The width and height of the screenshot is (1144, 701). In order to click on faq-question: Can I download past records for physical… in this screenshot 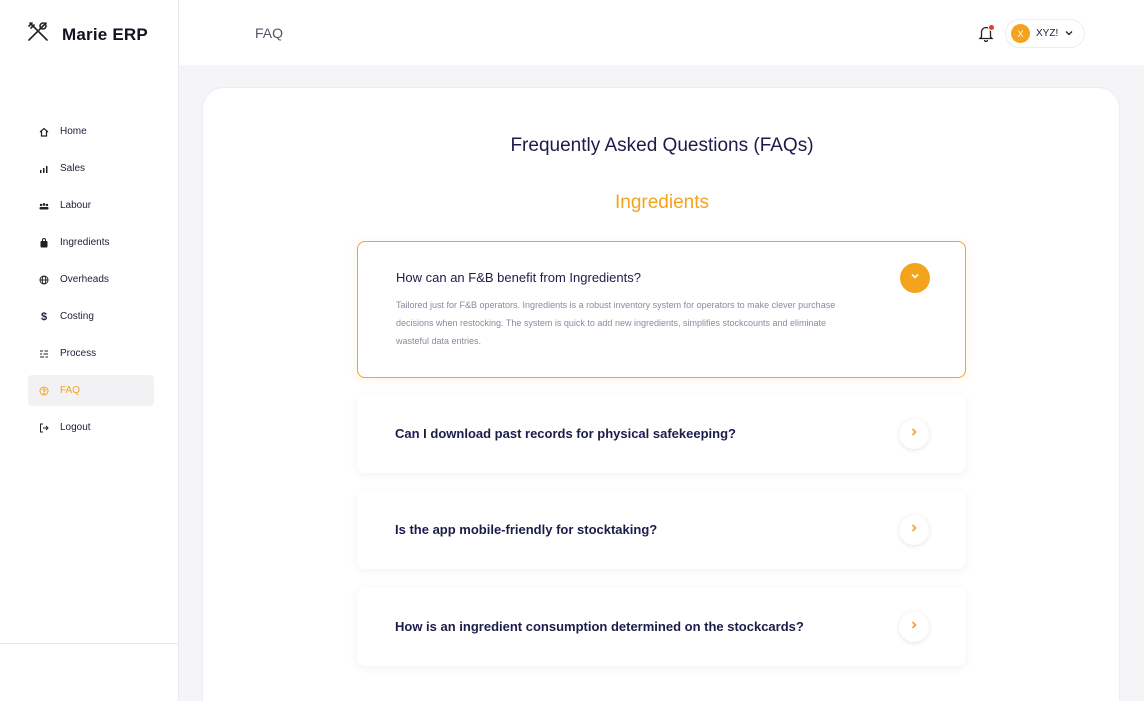, I will do `click(565, 433)`.